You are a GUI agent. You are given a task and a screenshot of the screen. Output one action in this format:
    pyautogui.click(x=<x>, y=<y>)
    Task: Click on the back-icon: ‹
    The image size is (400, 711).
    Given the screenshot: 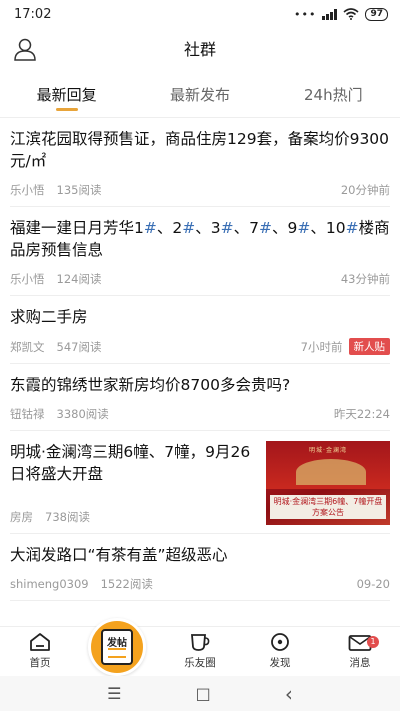 What is the action you would take?
    pyautogui.click(x=289, y=694)
    